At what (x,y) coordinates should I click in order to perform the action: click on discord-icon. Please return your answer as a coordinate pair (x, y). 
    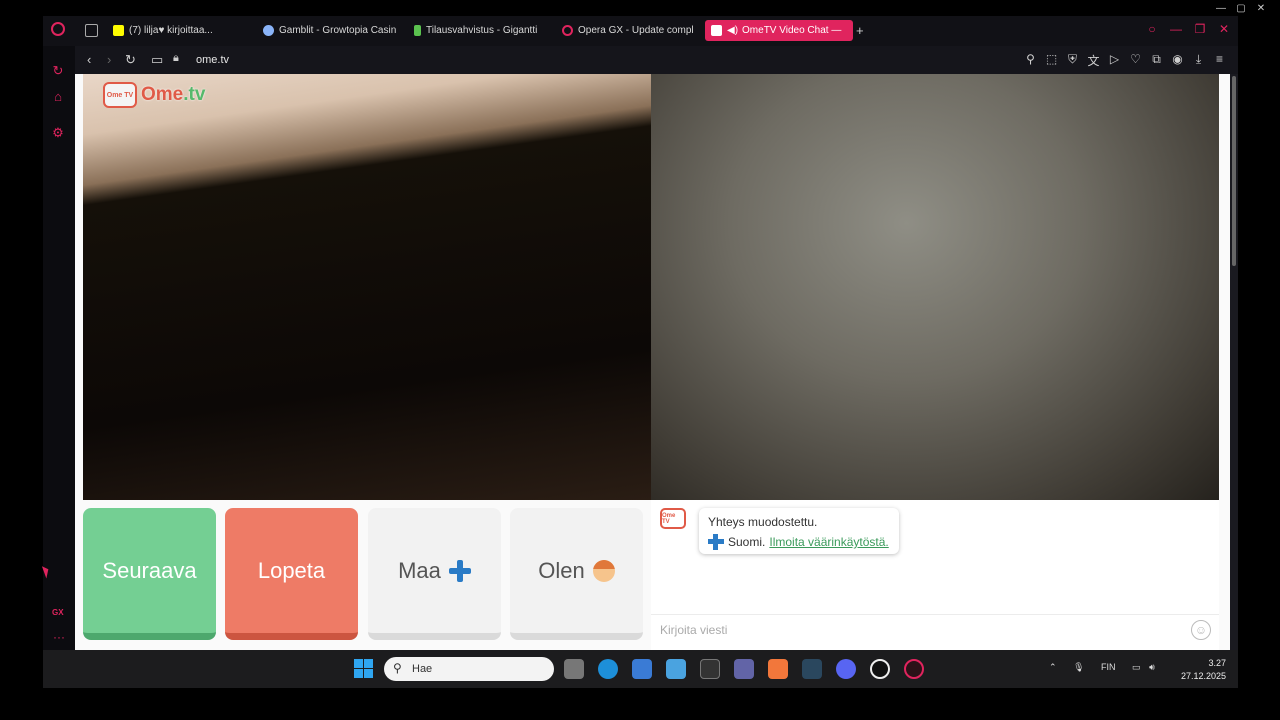
    Looking at the image, I should click on (846, 669).